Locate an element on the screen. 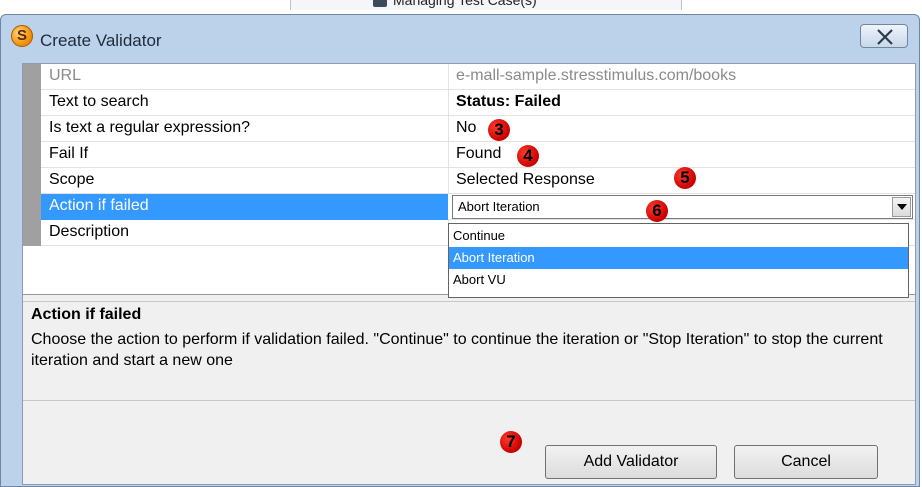  property-name: Action if failed is located at coordinates (99, 205).